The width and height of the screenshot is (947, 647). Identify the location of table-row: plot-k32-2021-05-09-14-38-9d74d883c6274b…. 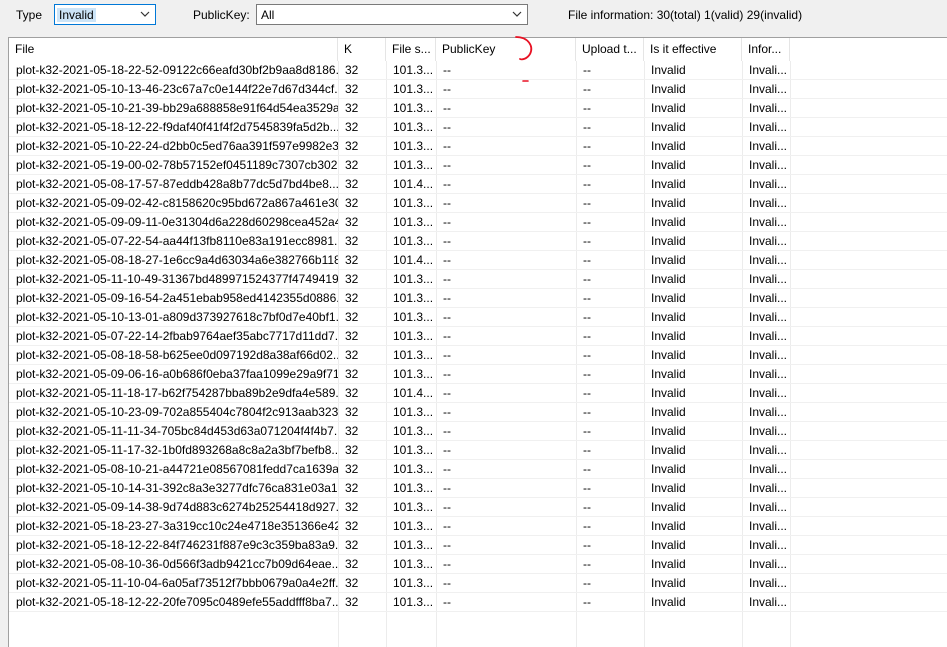
(478, 507).